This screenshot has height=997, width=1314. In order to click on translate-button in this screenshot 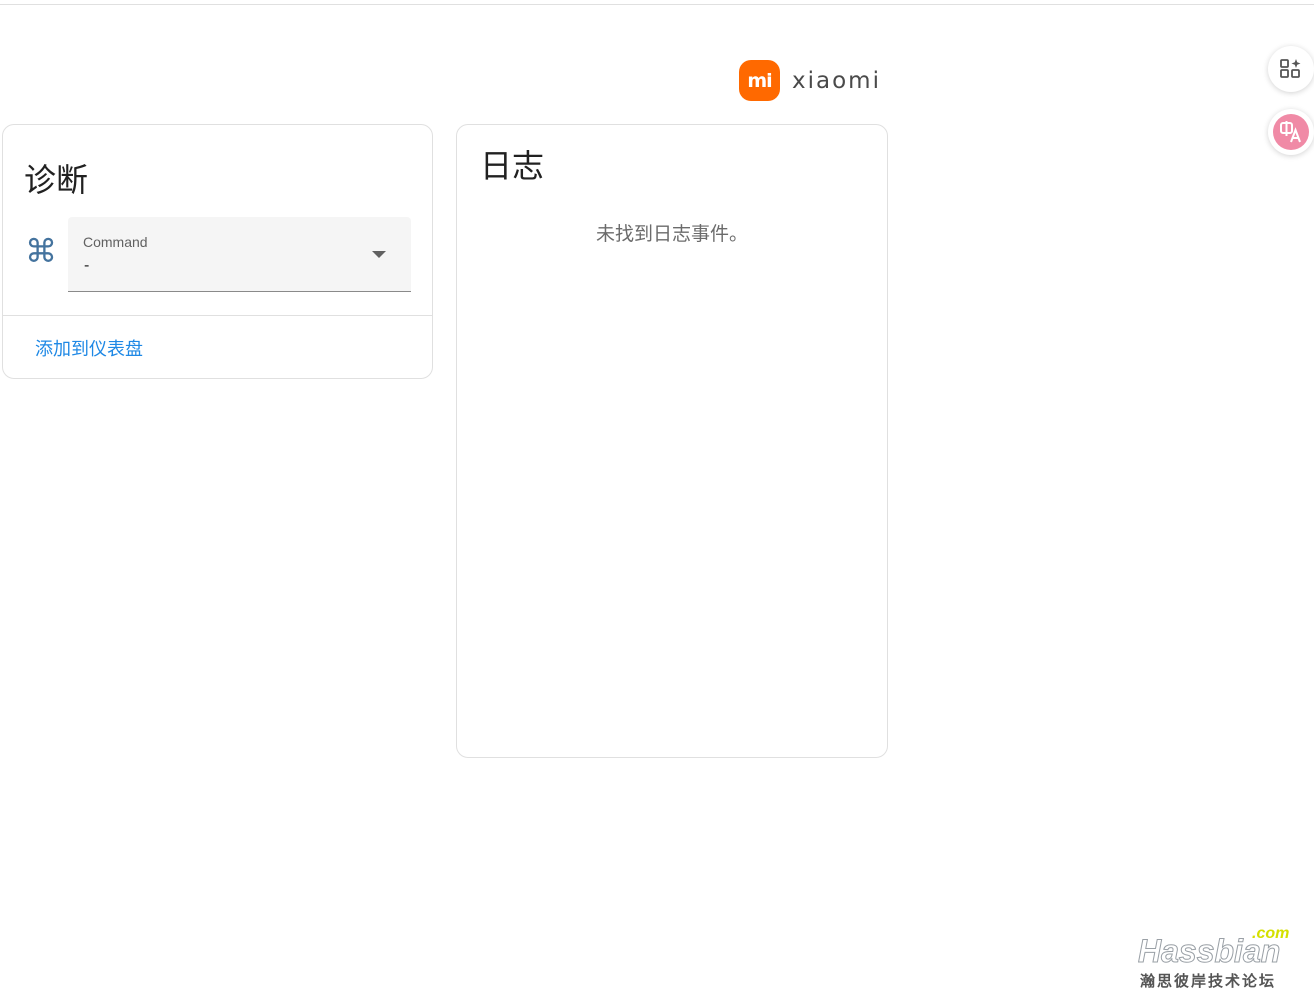, I will do `click(1291, 132)`.